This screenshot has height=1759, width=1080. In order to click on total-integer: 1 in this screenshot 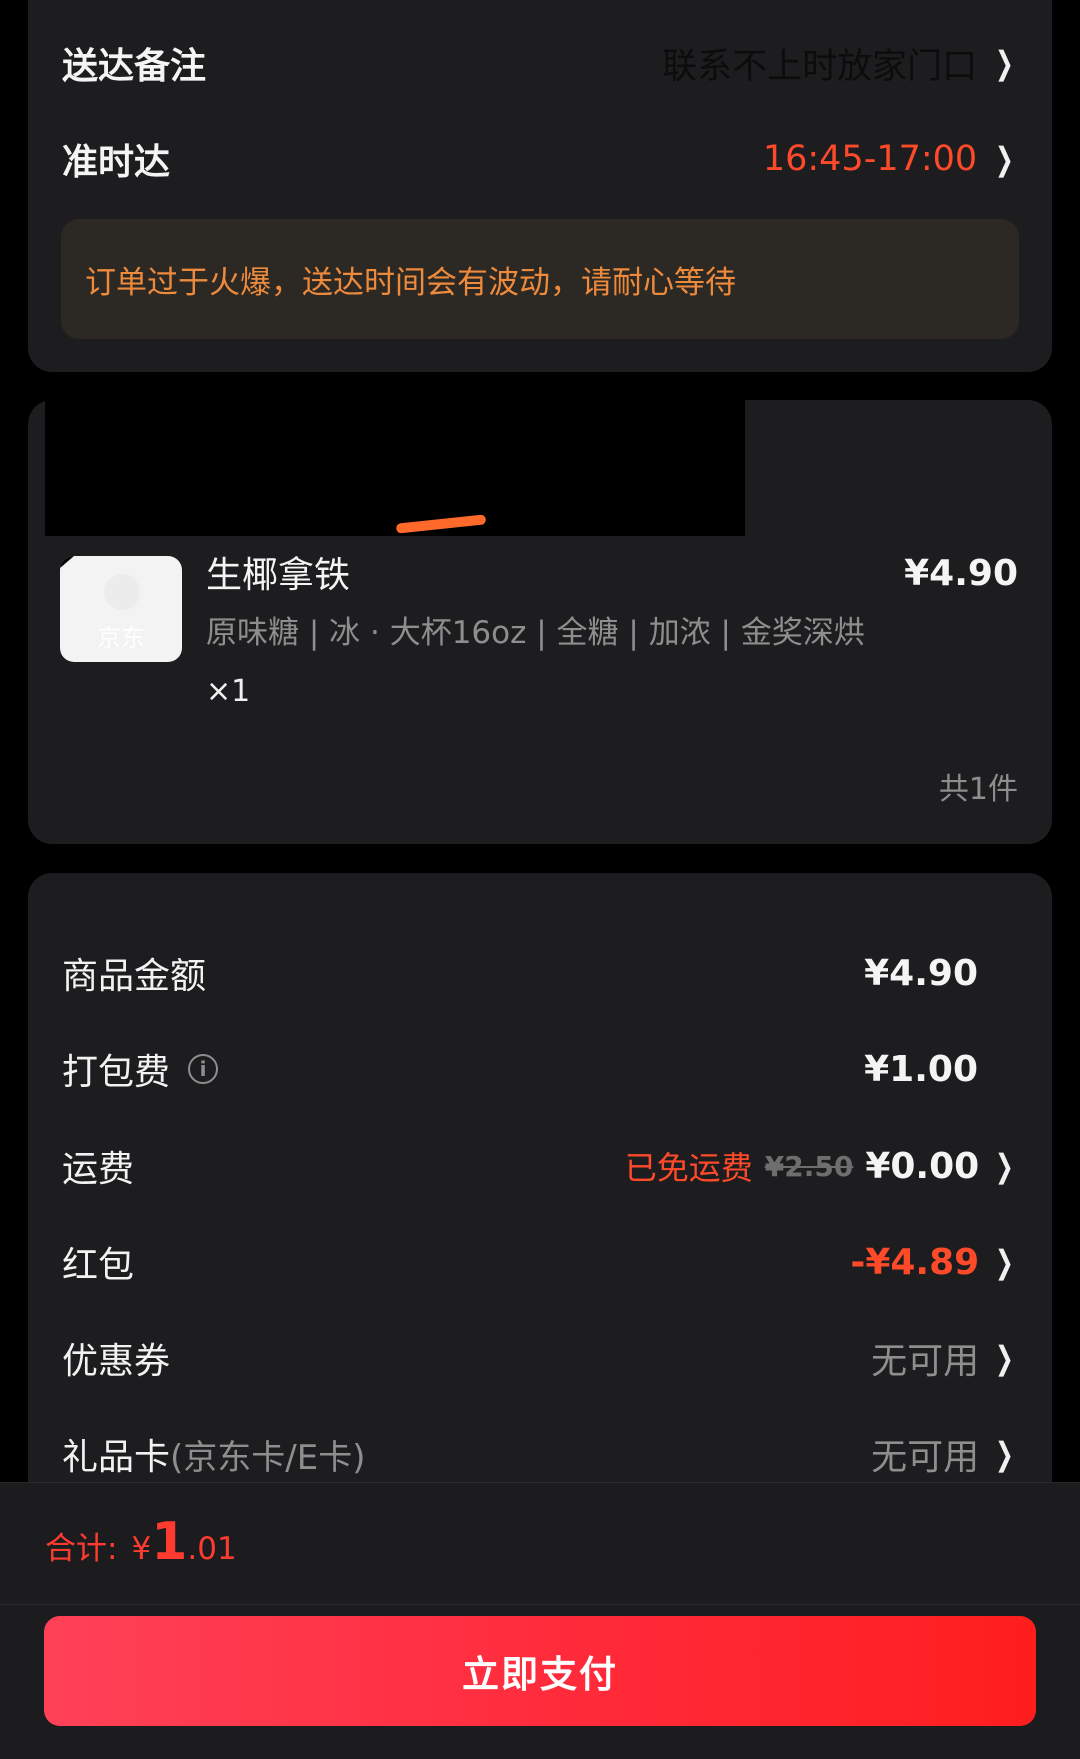, I will do `click(169, 1542)`.